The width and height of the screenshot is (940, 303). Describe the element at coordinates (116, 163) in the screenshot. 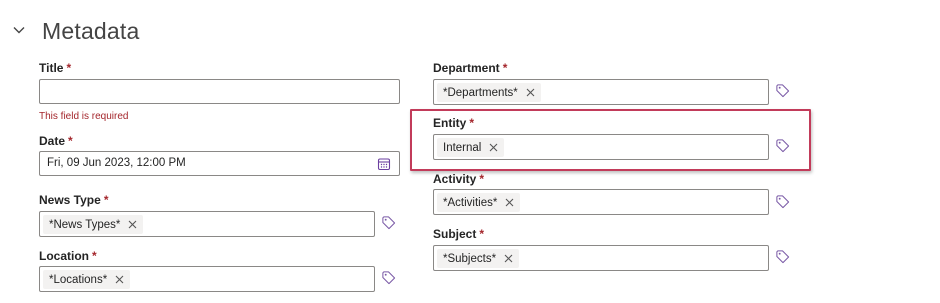

I see `date-value: Fri, 09 Jun 2023, 12:00 PM` at that location.